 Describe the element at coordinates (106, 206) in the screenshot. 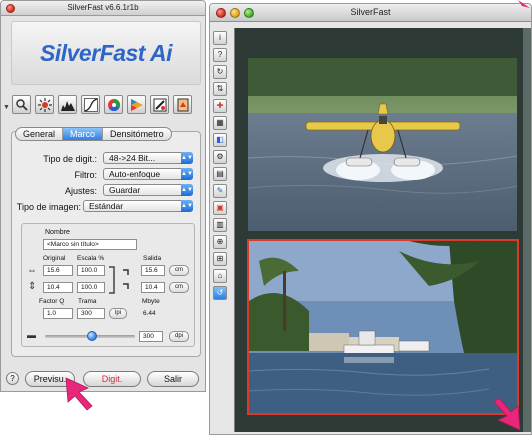

I see `image-type-value: Estándar` at that location.